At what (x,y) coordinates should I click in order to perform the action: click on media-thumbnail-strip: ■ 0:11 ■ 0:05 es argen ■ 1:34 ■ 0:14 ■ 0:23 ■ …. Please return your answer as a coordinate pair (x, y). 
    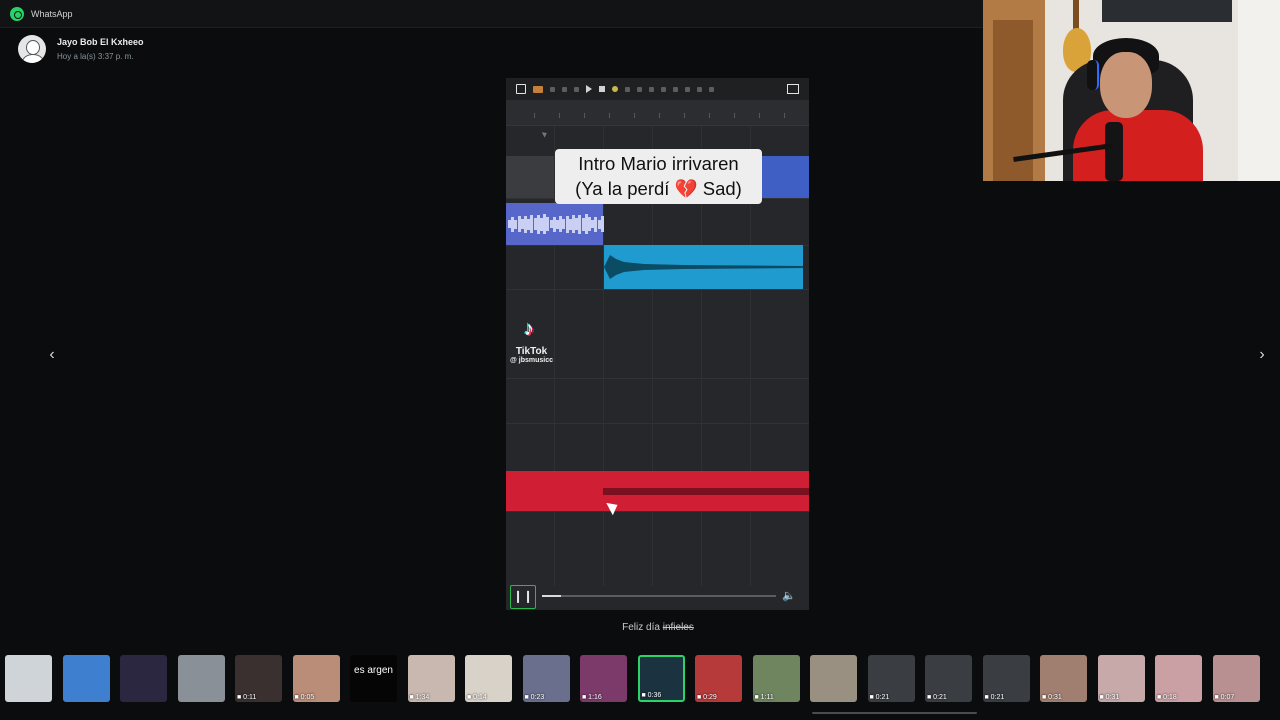
    Looking at the image, I should click on (640, 682).